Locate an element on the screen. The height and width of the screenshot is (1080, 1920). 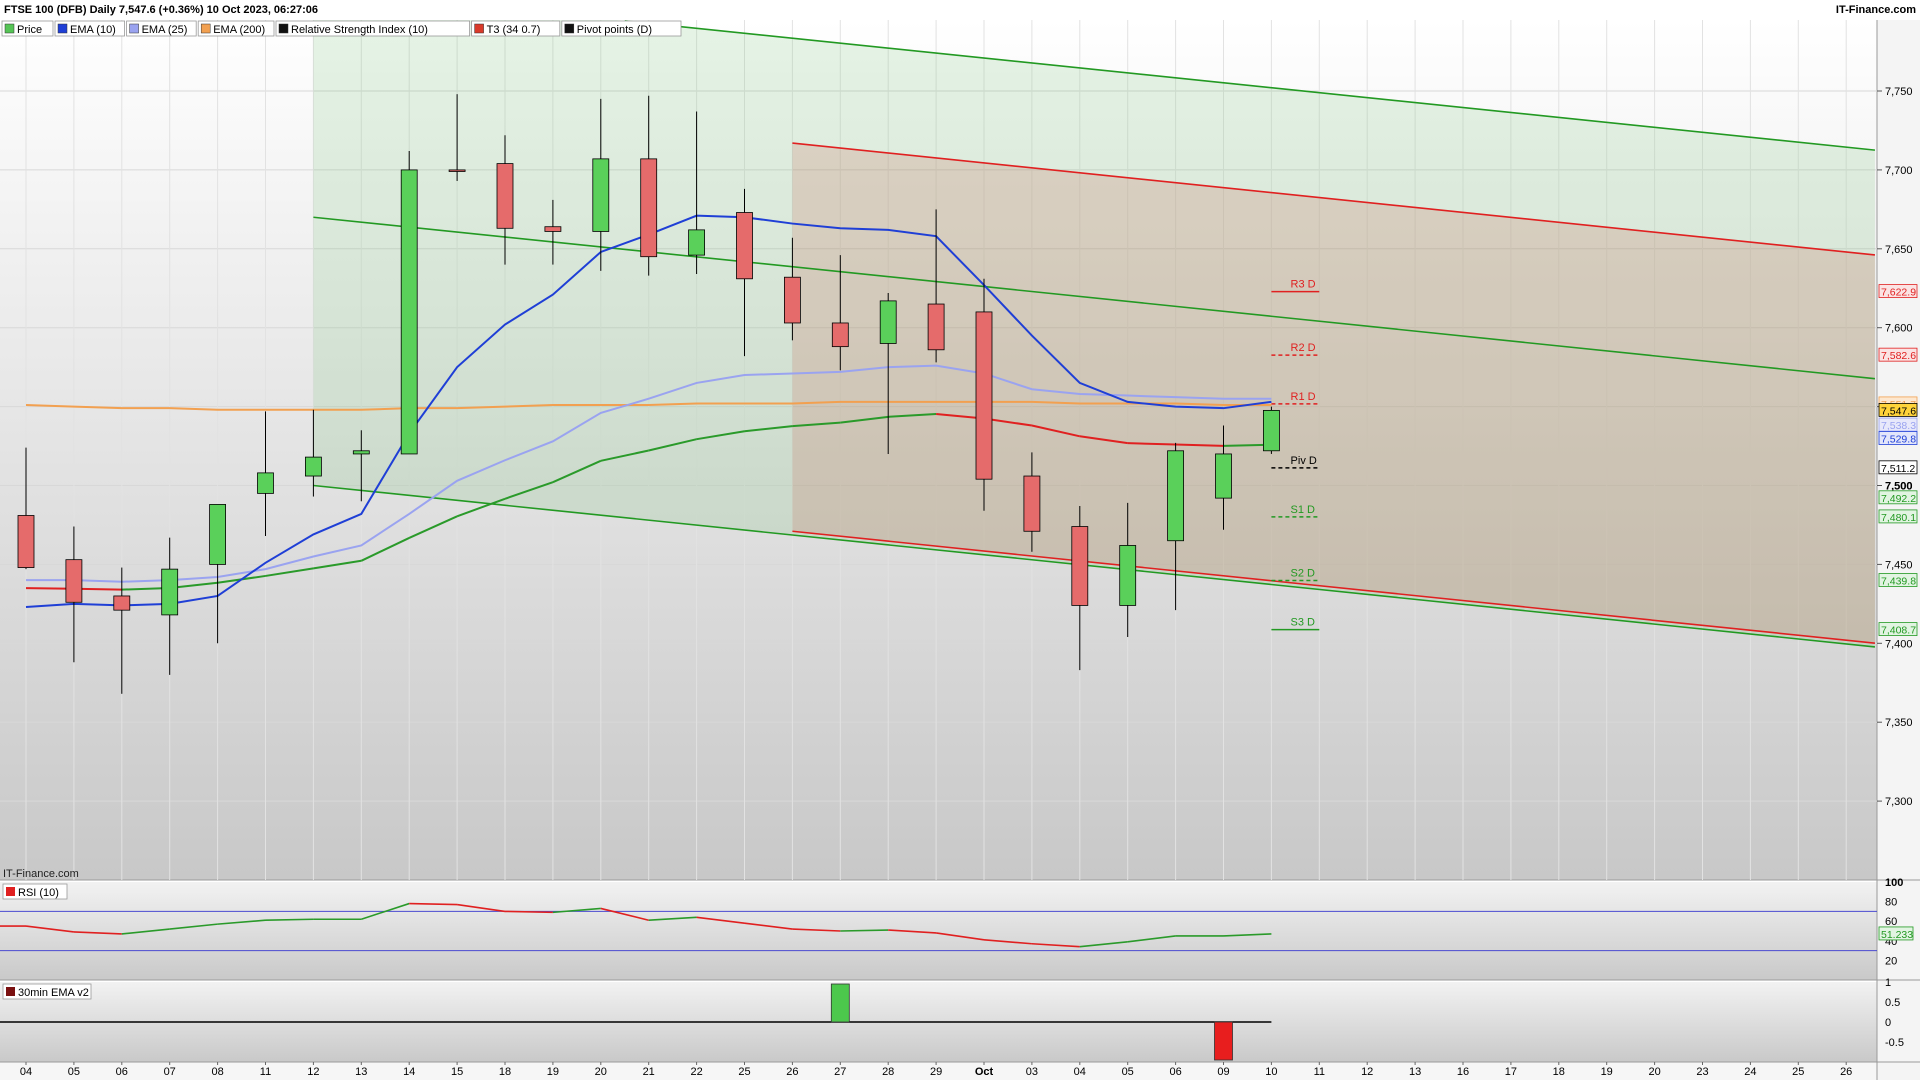
ema30-legend-swatch is located at coordinates (10, 991).